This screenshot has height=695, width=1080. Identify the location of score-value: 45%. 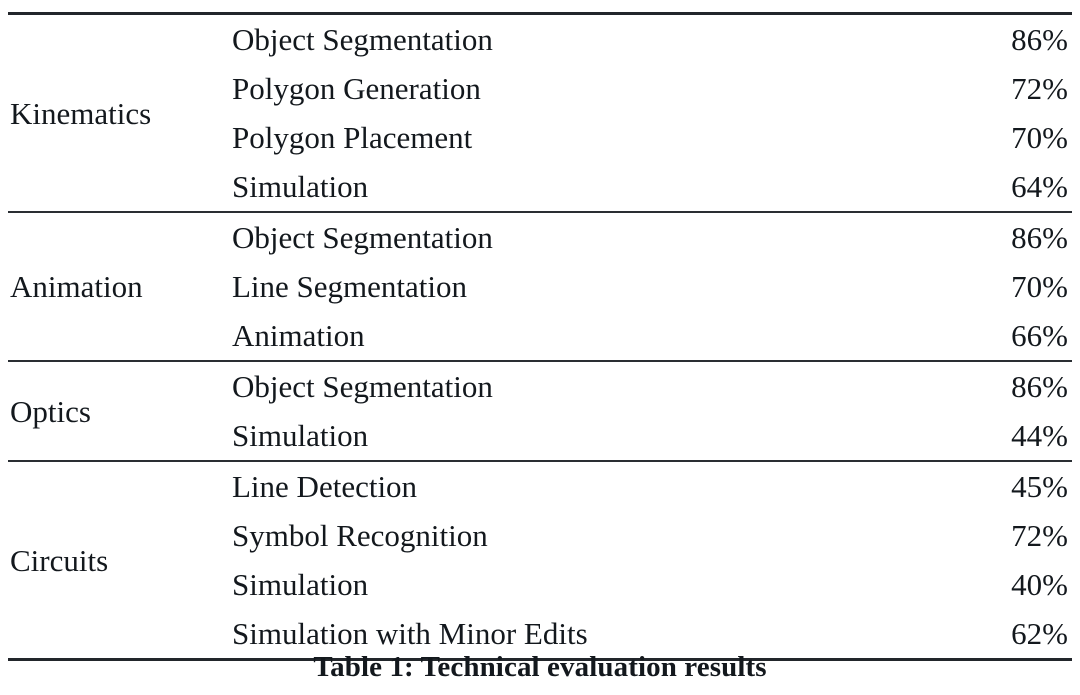
(1039, 486).